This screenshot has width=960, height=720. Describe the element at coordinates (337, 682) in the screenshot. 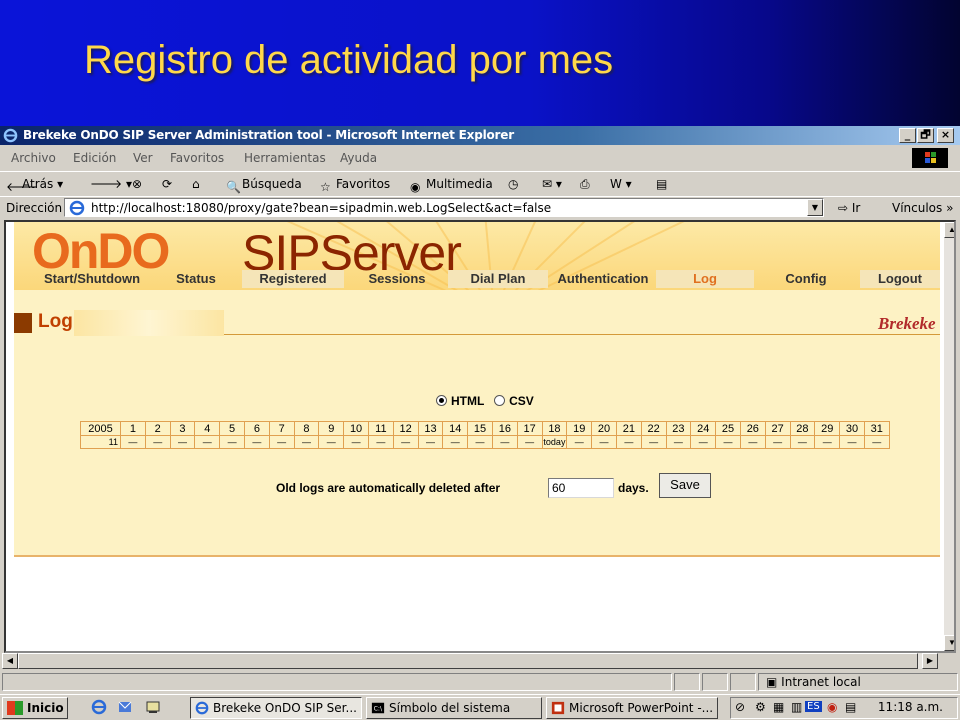

I see `status-text-cell` at that location.